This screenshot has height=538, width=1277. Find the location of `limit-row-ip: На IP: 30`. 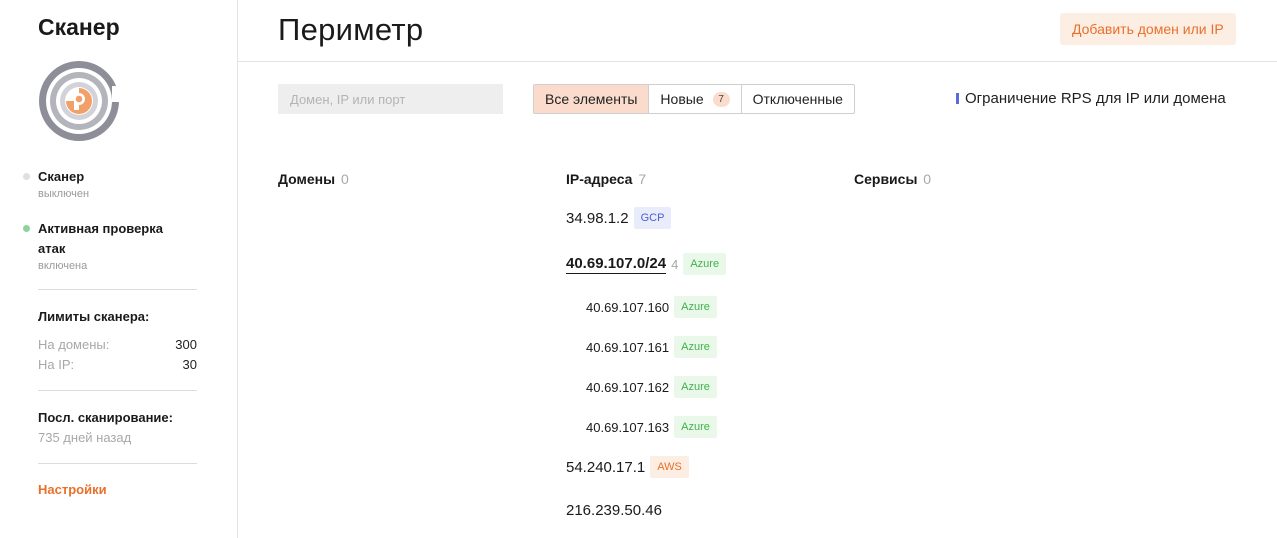

limit-row-ip: На IP: 30 is located at coordinates (117, 364).